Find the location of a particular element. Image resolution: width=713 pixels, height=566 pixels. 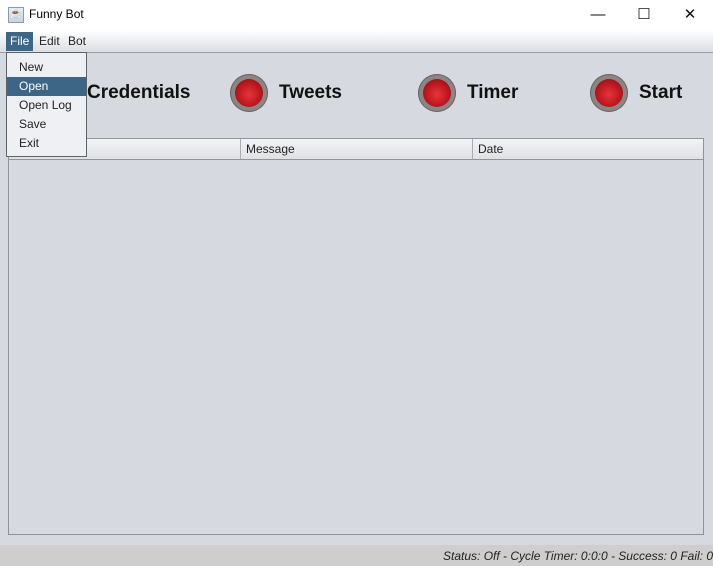

menu-file: File is located at coordinates (20, 41).